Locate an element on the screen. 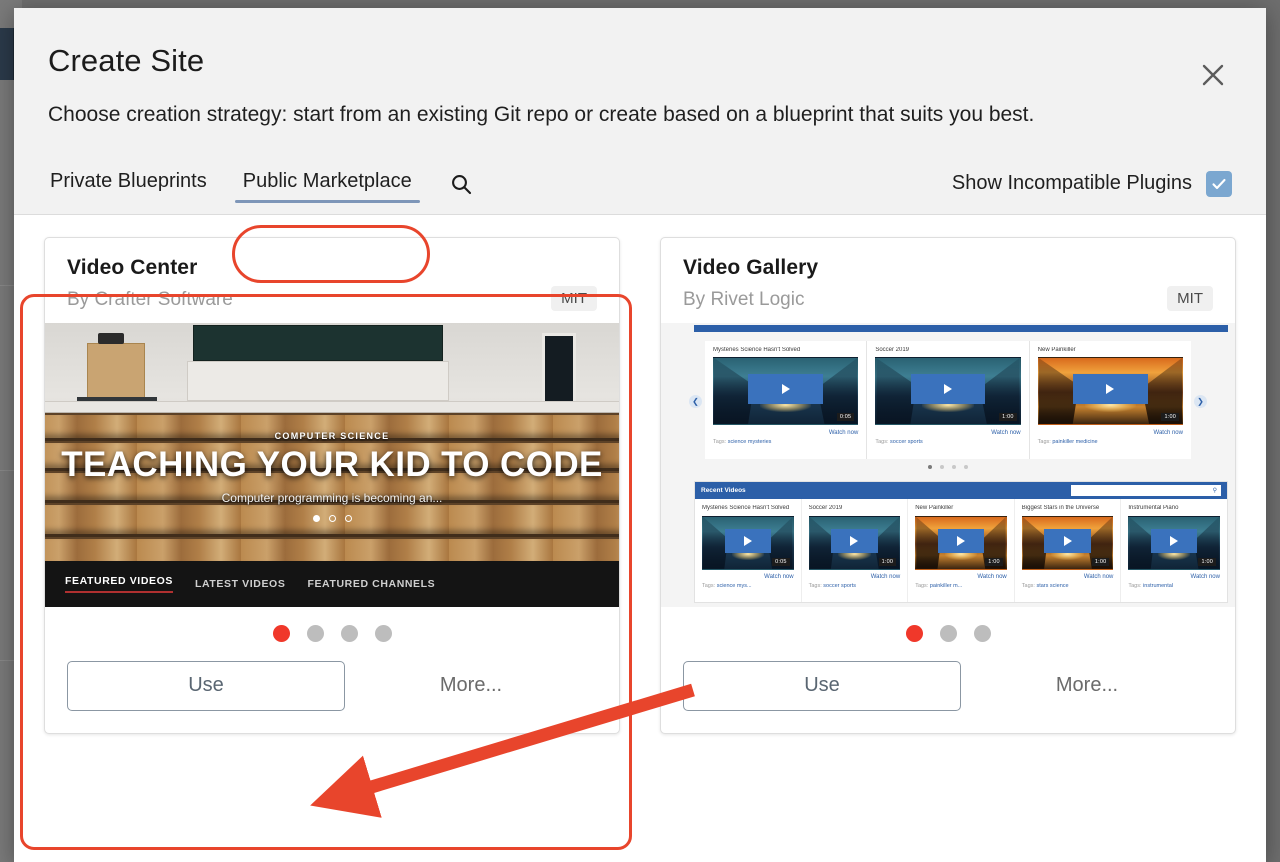 The height and width of the screenshot is (862, 1280). tags-value: instrumental is located at coordinates (1158, 585).